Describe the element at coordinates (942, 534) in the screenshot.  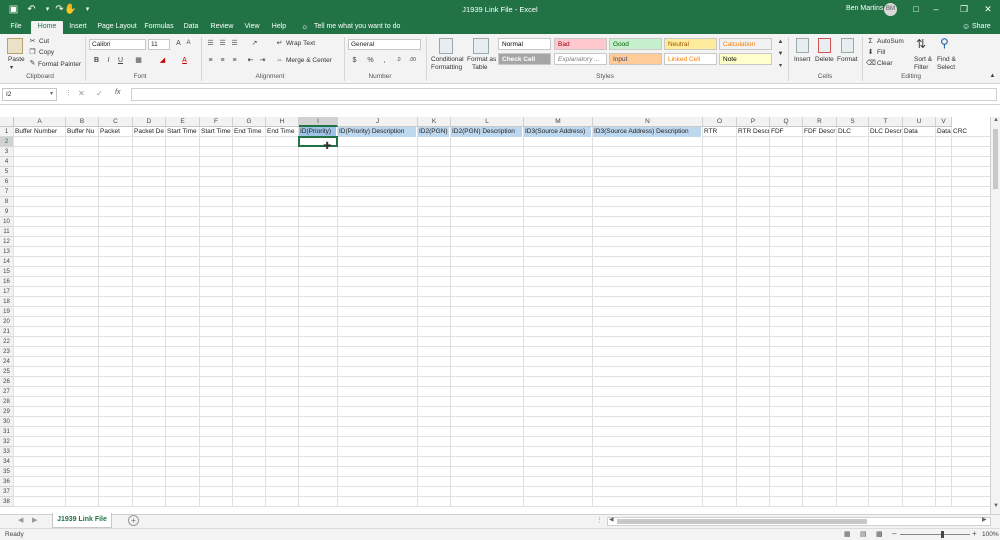
I see `zoom-slider-thumb` at that location.